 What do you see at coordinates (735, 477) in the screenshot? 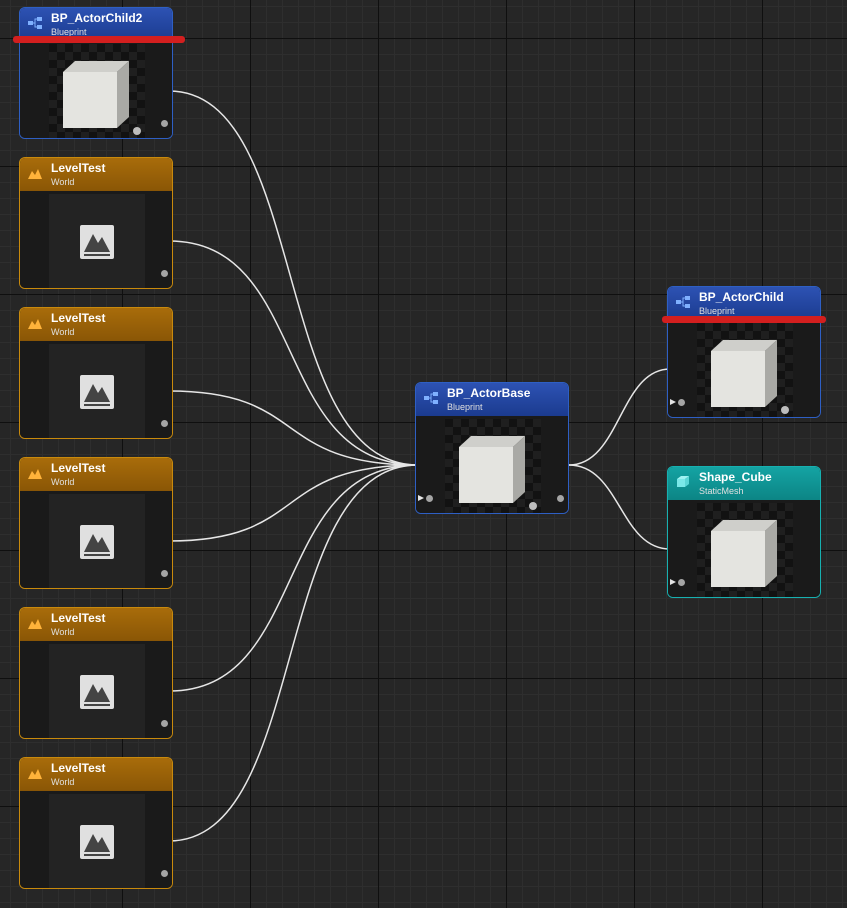
I see `node-title: Shape_Cube` at bounding box center [735, 477].